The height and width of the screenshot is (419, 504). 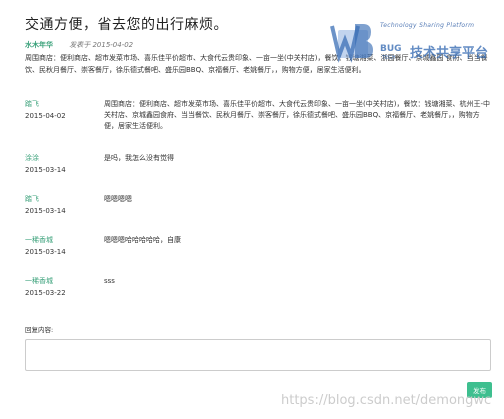 What do you see at coordinates (389, 58) in the screenshot?
I see `logo-tech-text: TECH` at bounding box center [389, 58].